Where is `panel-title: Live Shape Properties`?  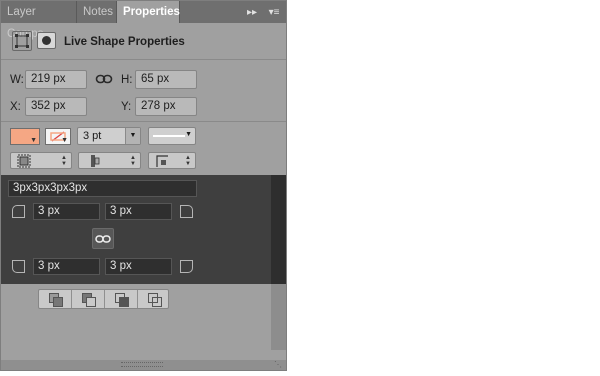 panel-title: Live Shape Properties is located at coordinates (124, 42).